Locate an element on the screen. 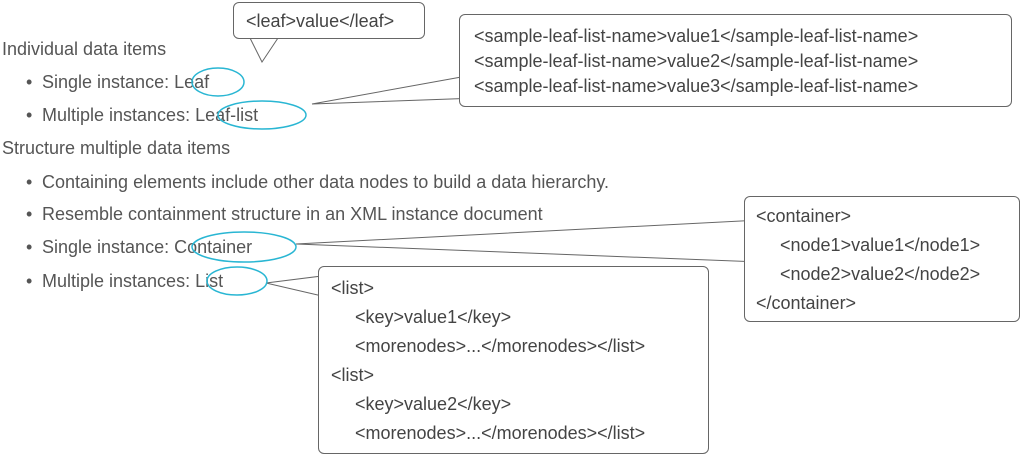  leaf-callout-line: <leaf>value</leaf> is located at coordinates (320, 21).